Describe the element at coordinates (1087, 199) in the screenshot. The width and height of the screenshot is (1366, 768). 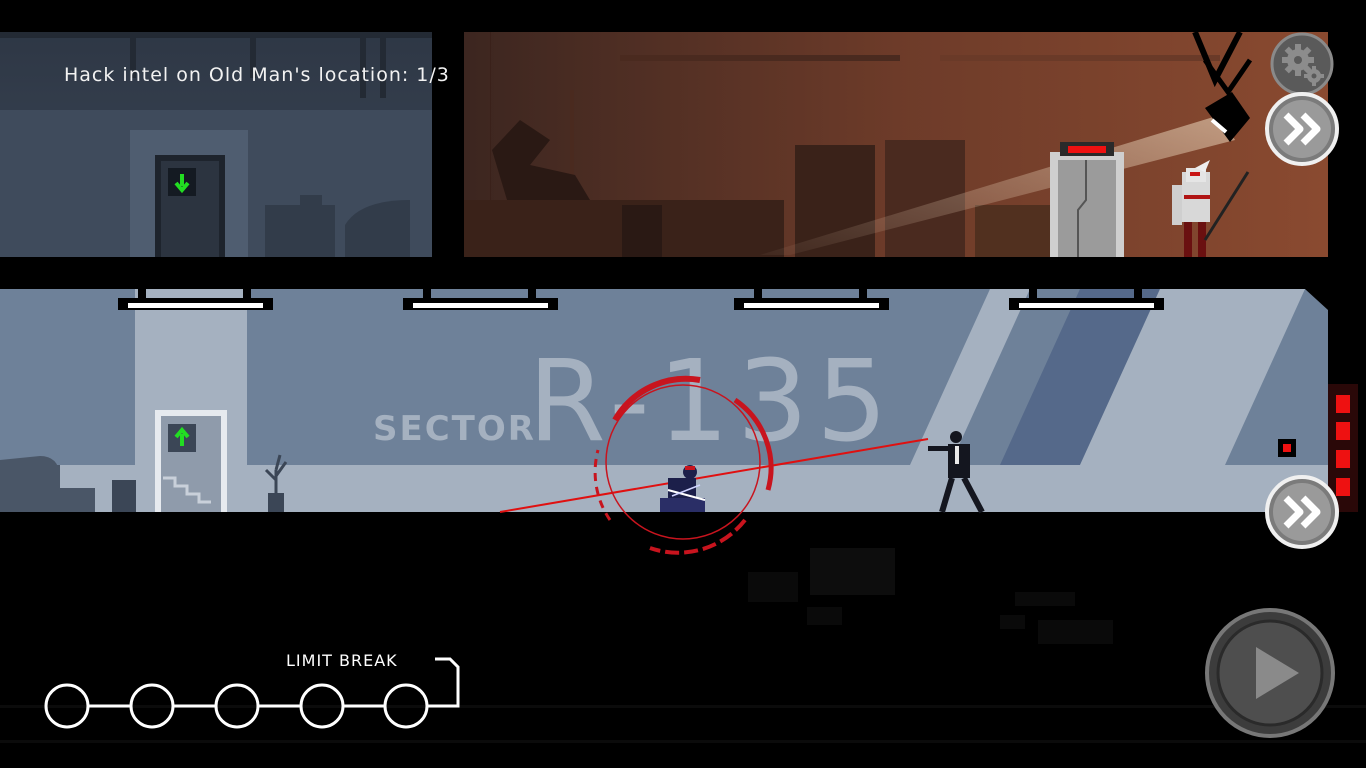
I see `security-door` at that location.